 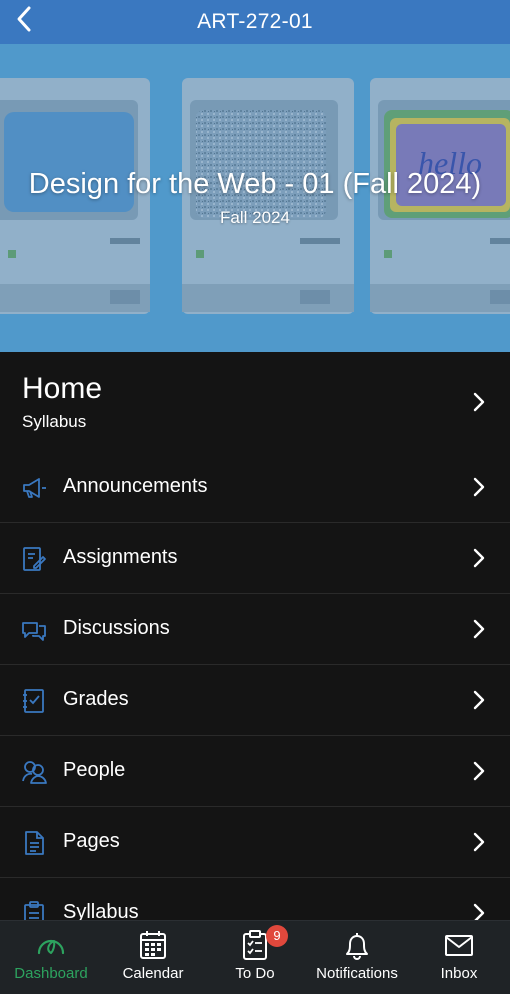 I want to click on tab-label: Dashboard, so click(x=51, y=973).